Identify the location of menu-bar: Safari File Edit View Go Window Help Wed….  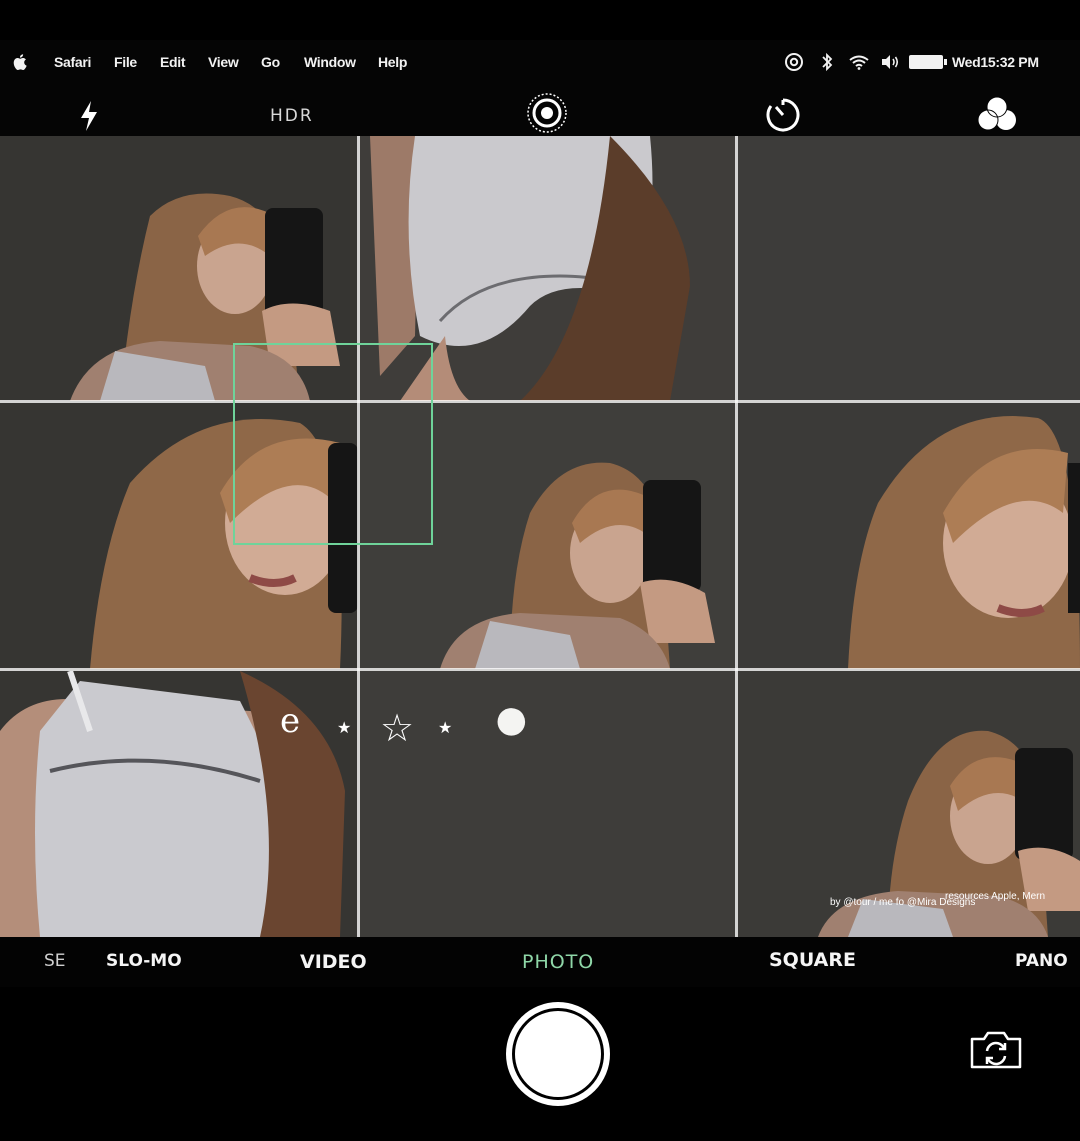
(540, 63).